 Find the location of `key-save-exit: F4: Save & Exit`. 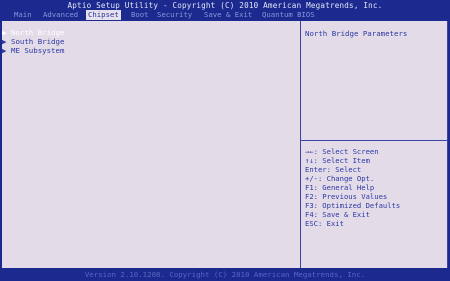

key-save-exit: F4: Save & Exit is located at coordinates (337, 214).